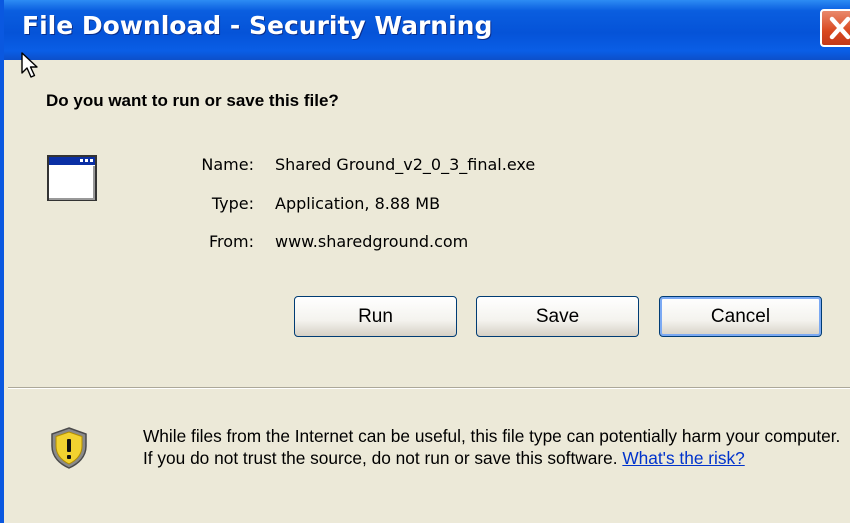 This screenshot has height=523, width=850. Describe the element at coordinates (69, 448) in the screenshot. I see `shield-warning-icon` at that location.